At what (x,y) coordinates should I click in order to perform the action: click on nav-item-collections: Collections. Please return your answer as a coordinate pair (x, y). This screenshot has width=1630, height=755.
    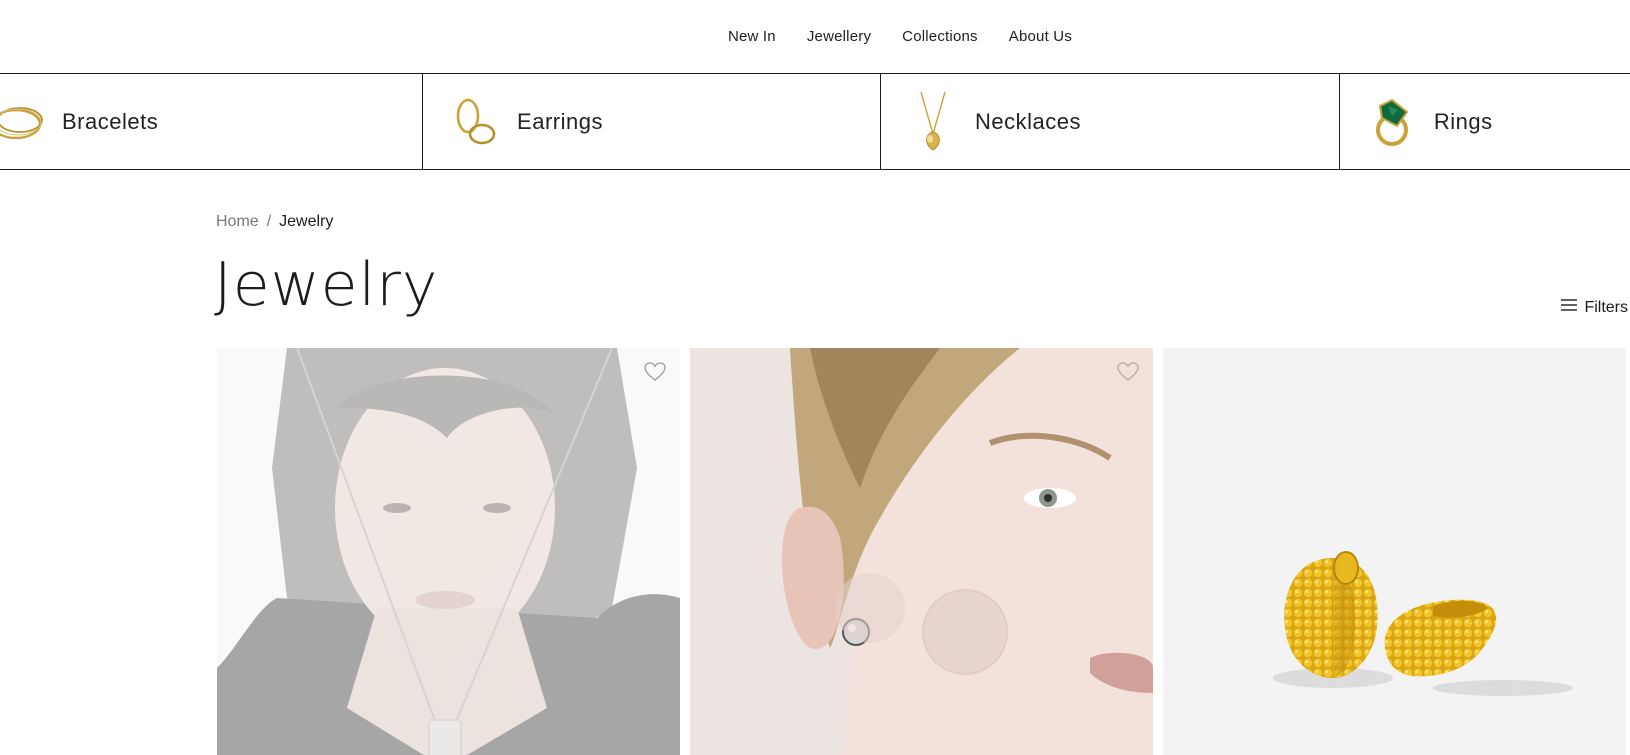
    Looking at the image, I should click on (940, 36).